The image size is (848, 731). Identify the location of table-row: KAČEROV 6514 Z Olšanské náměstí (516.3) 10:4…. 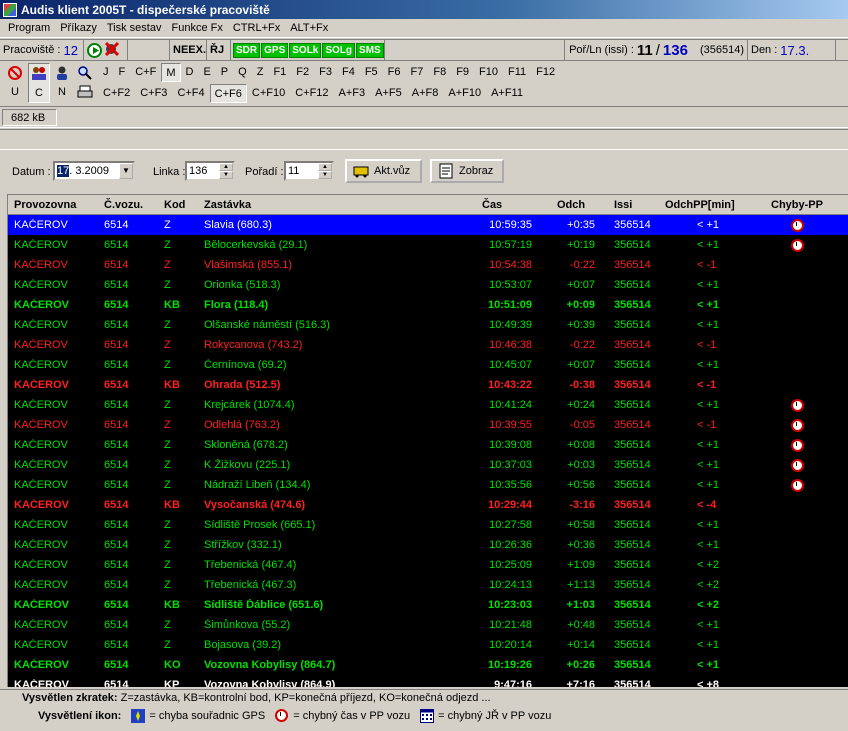
(428, 325).